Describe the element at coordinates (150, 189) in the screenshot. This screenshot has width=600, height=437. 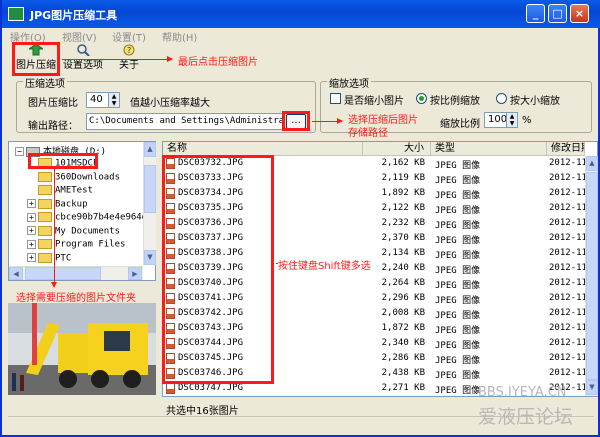
I see `tree-scroll-thumb` at that location.